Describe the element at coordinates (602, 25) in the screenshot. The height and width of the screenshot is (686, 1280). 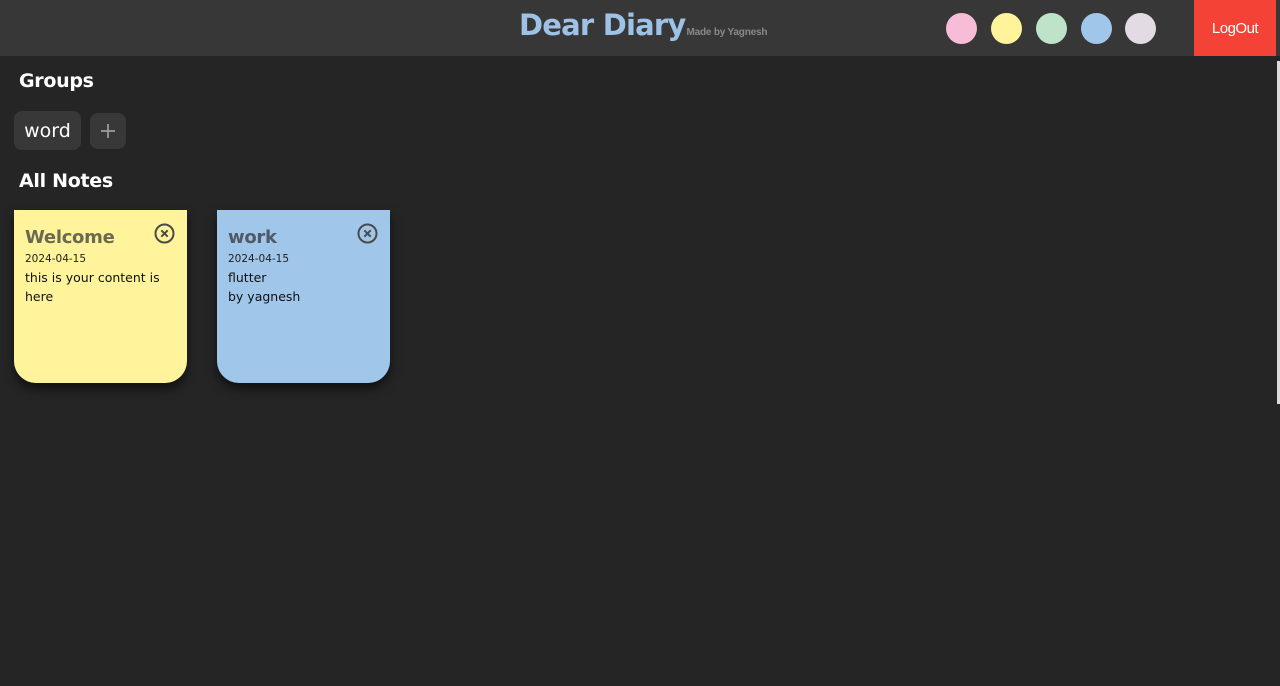
I see `app-title: Dear Diary` at that location.